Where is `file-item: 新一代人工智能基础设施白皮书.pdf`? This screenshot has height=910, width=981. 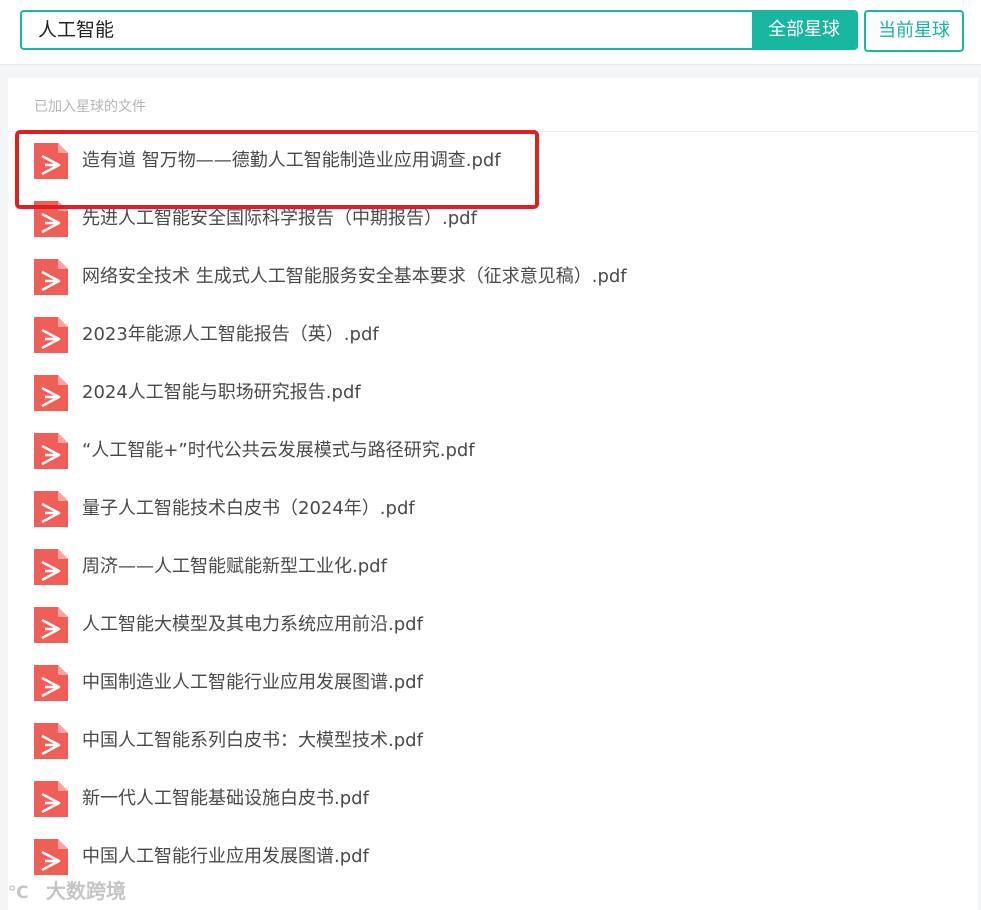
file-item: 新一代人工智能基础设施白皮书.pdf is located at coordinates (493, 799).